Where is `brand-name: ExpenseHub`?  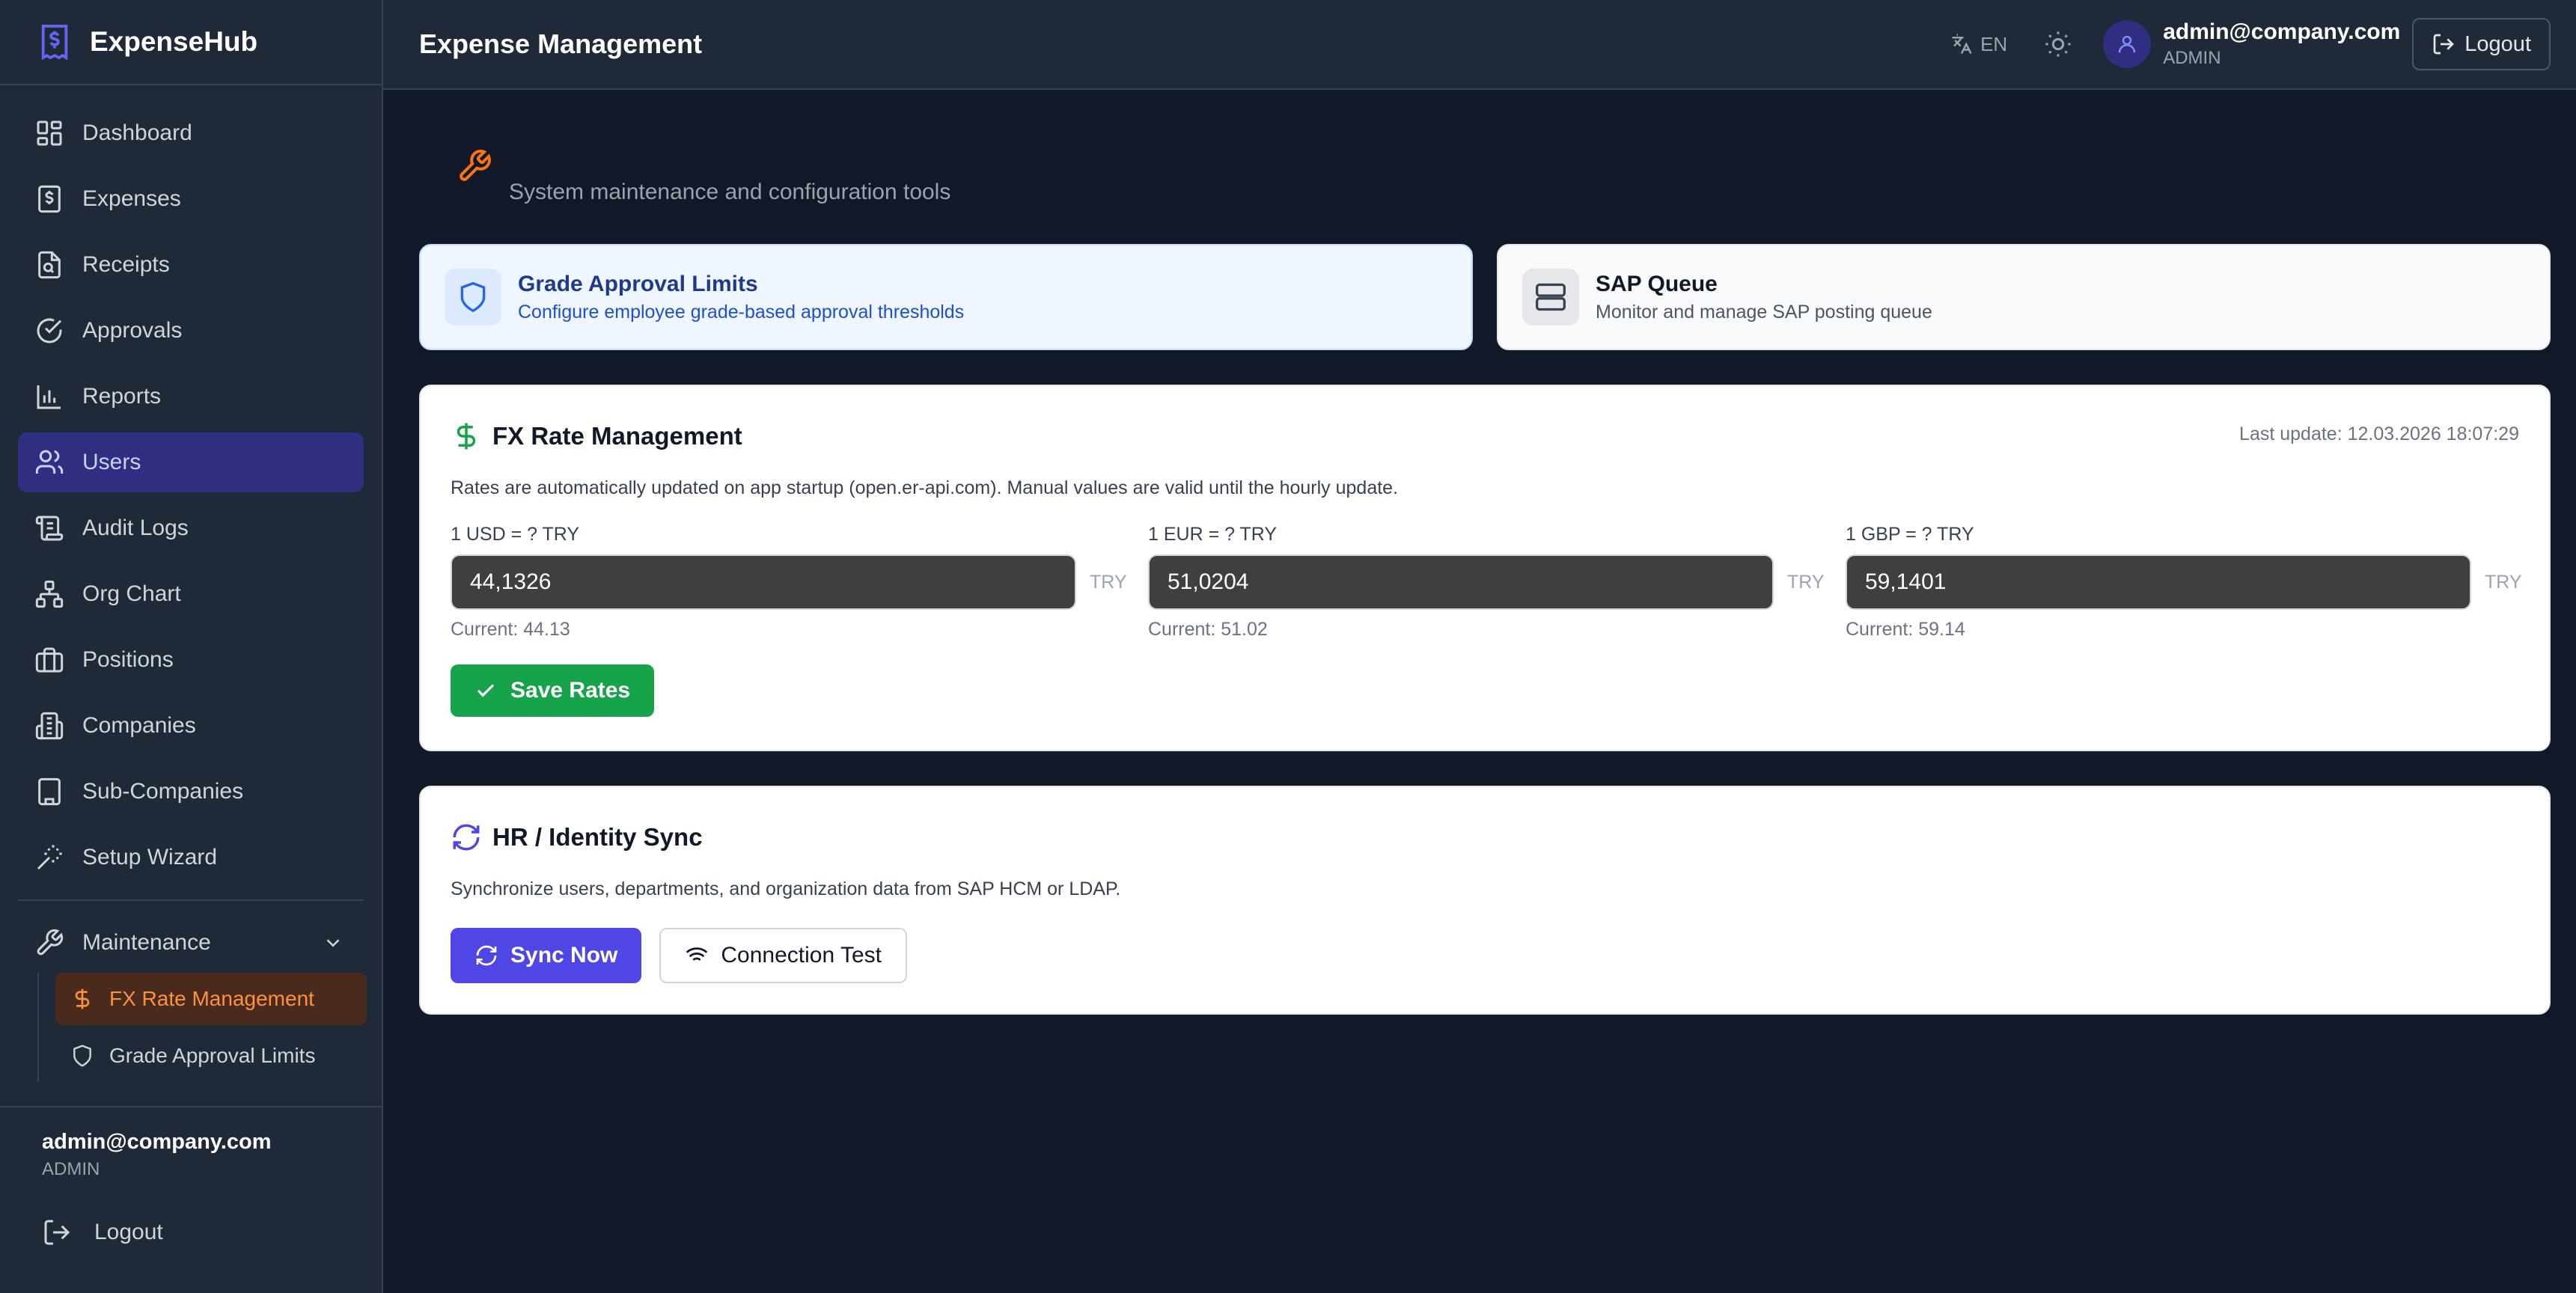 brand-name: ExpenseHub is located at coordinates (174, 41).